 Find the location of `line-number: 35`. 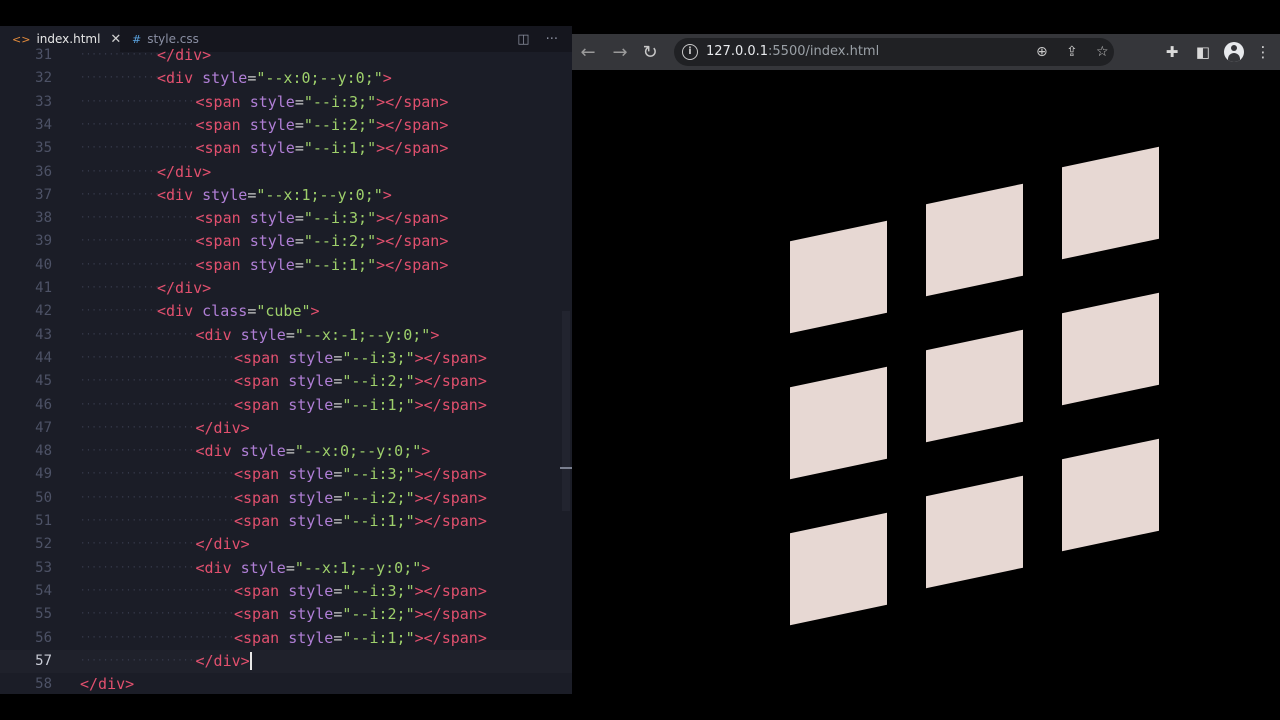

line-number: 35 is located at coordinates (43, 148).